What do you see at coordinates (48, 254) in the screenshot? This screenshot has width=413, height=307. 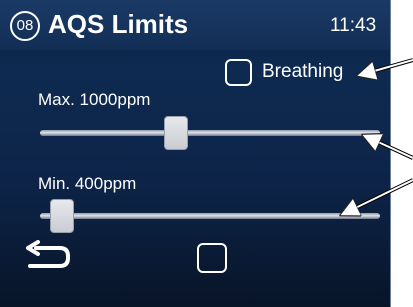 I see `back-arrow-icon` at bounding box center [48, 254].